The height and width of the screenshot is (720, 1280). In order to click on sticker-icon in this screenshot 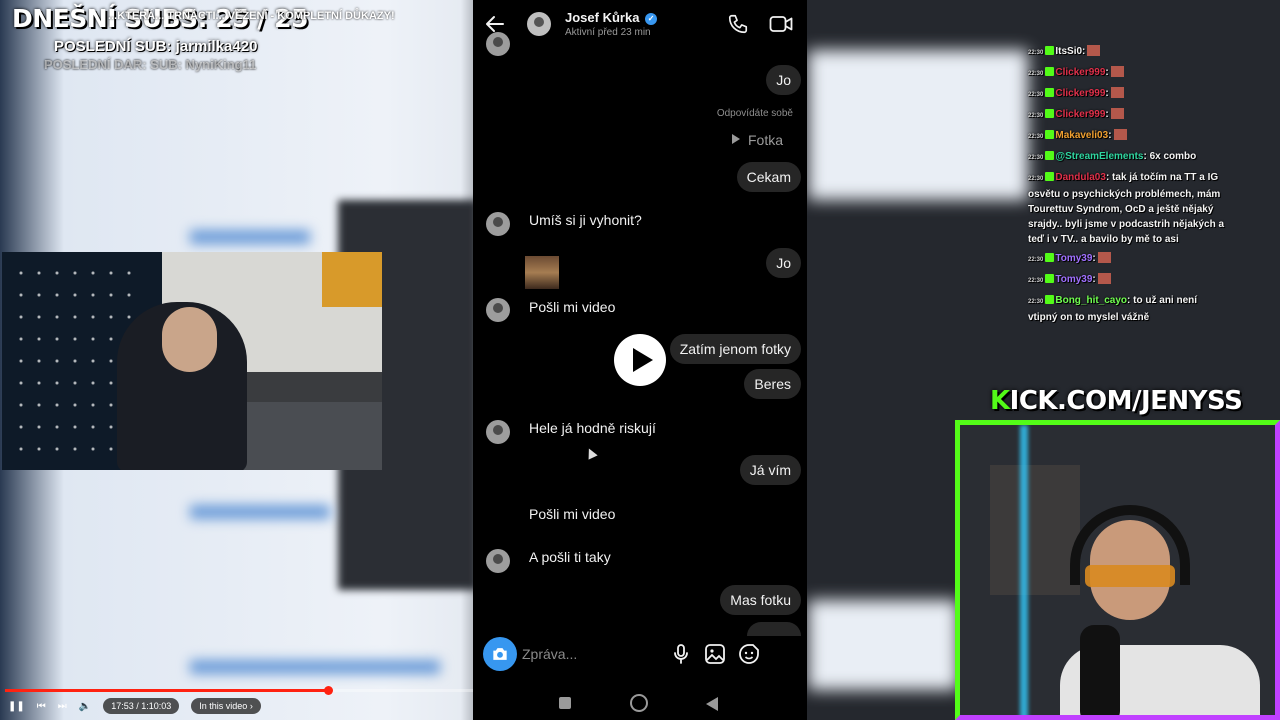, I will do `click(749, 654)`.